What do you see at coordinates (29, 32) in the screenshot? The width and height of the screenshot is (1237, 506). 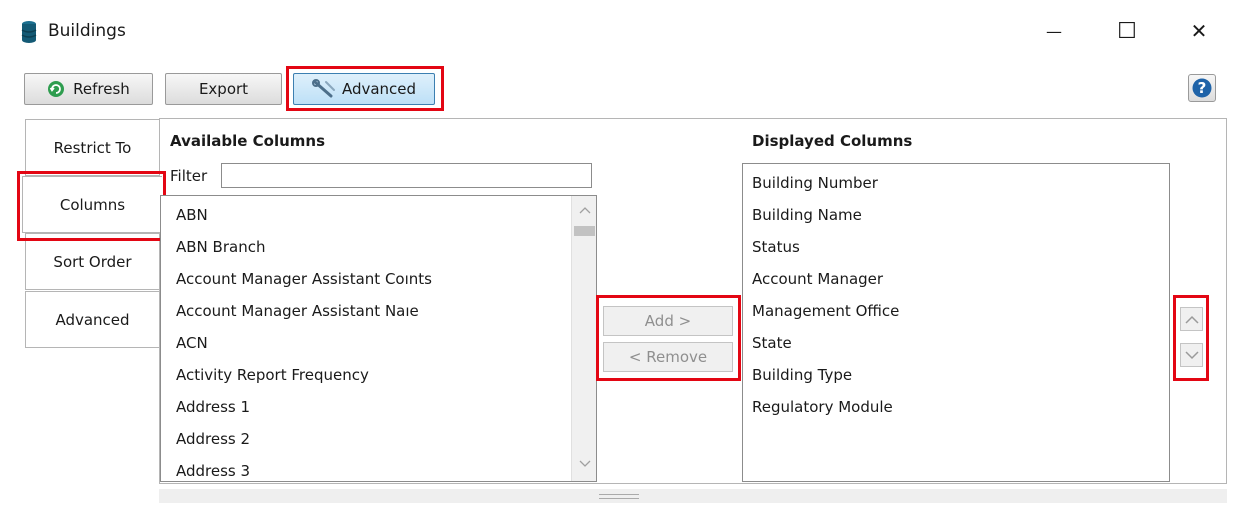 I see `database-icon` at bounding box center [29, 32].